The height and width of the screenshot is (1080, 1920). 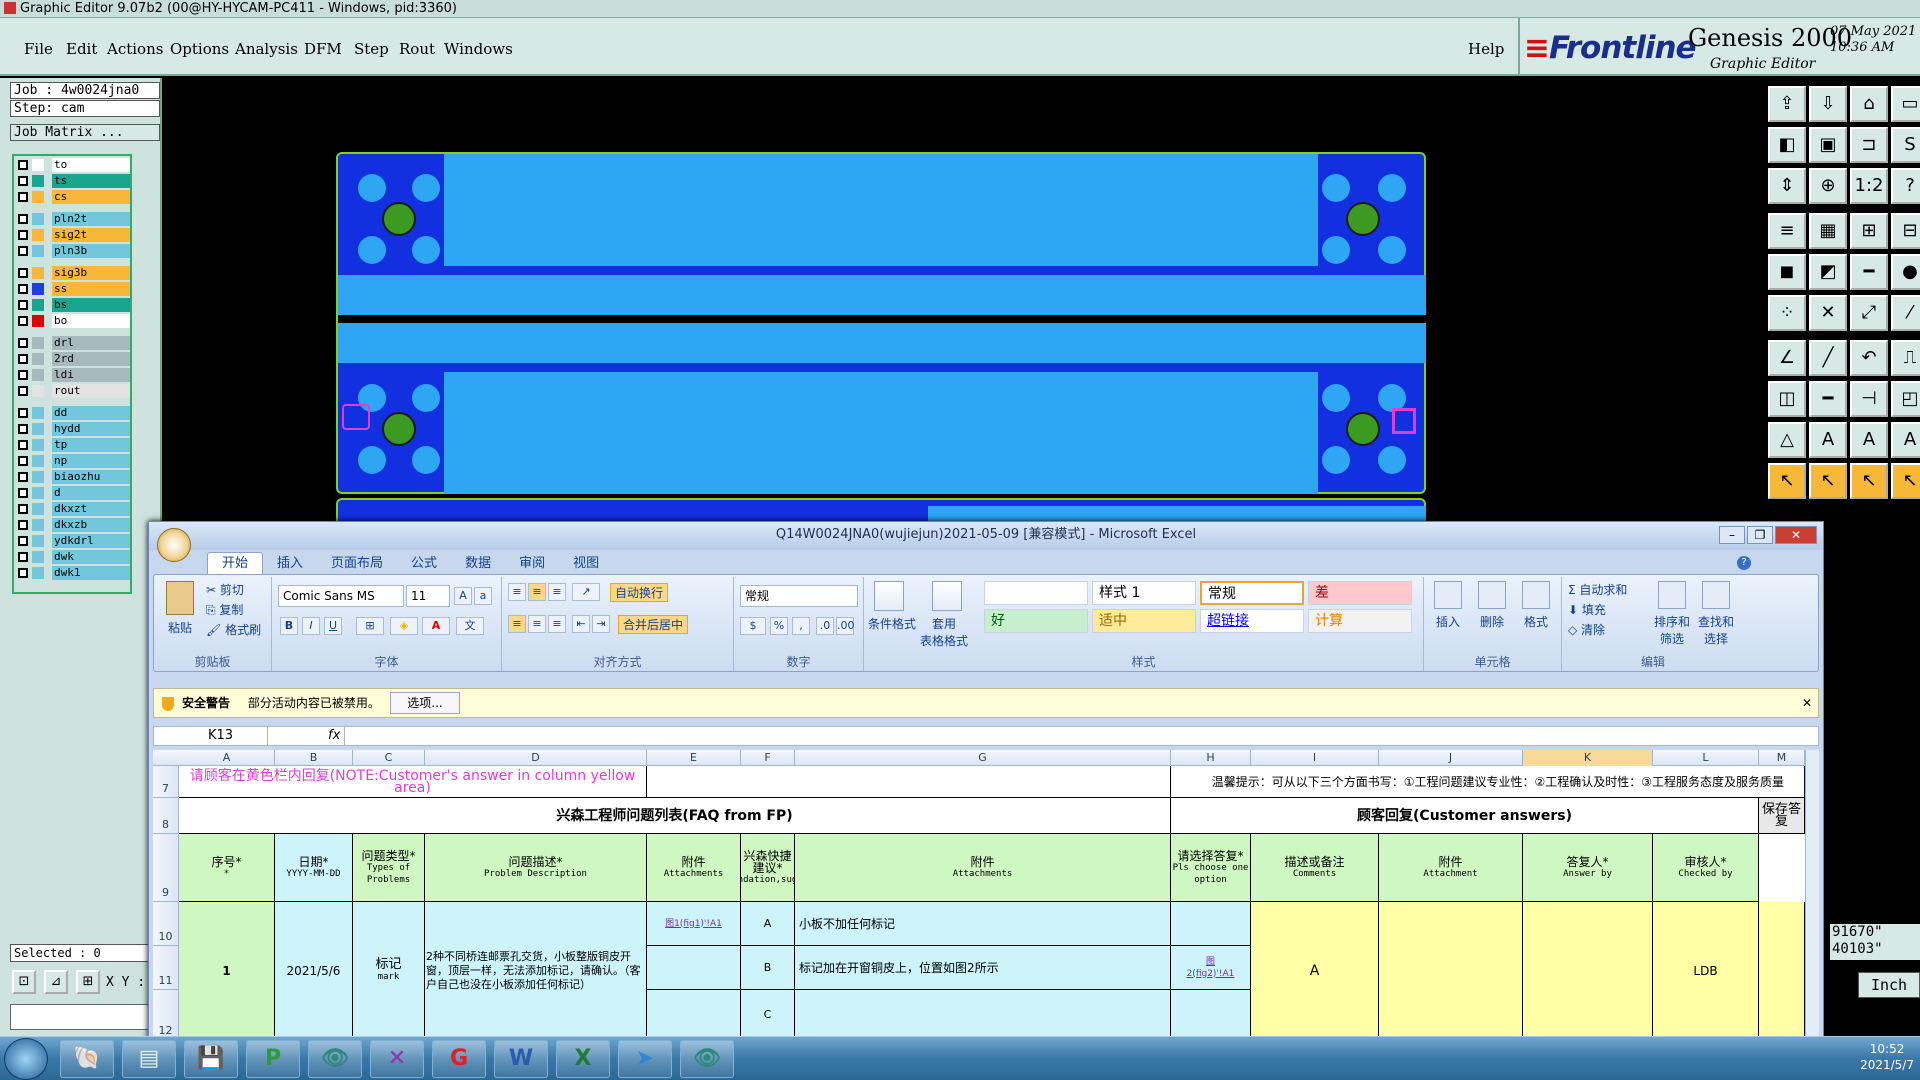 I want to click on header-cell: 描述或备注 Comments, so click(x=1315, y=868).